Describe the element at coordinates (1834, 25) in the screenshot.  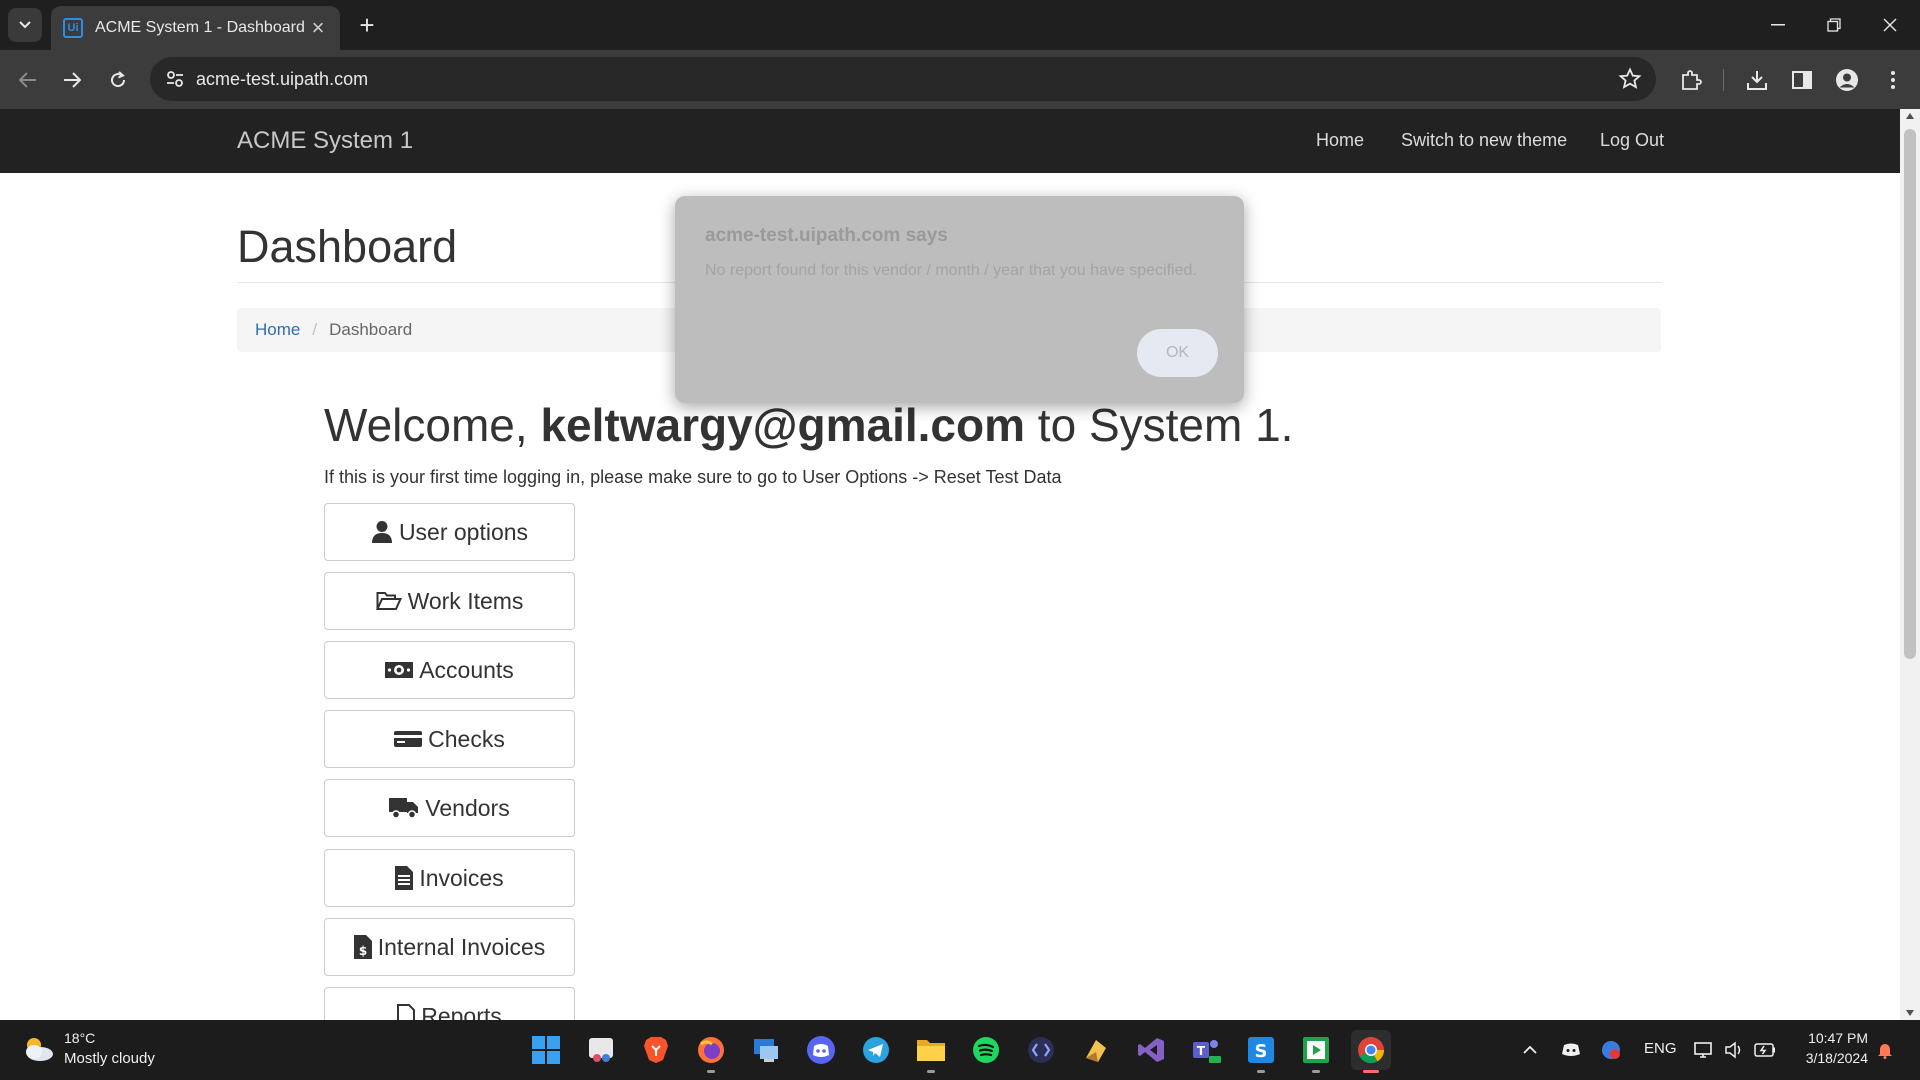
I see `restore-button` at that location.